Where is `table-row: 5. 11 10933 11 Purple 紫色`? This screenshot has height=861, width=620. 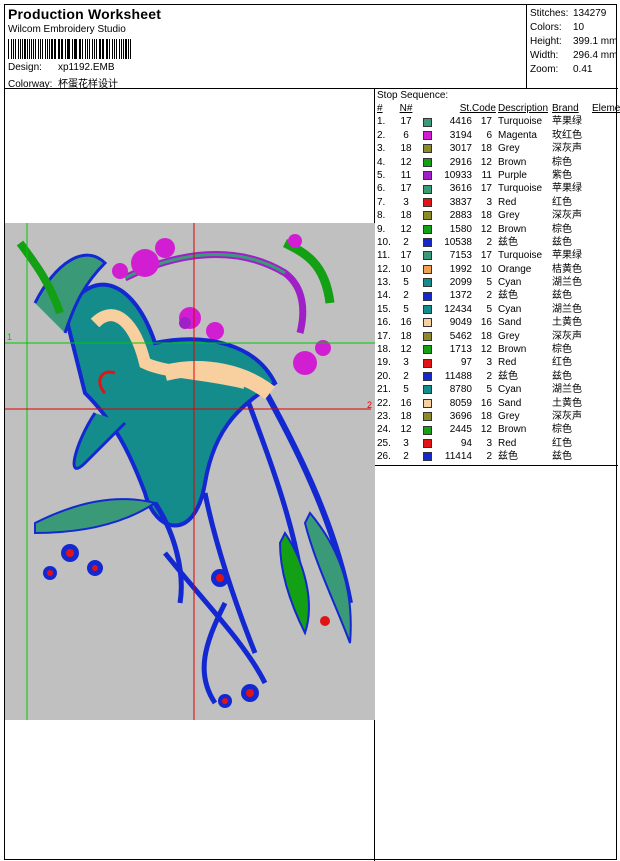
table-row: 5. 11 10933 11 Purple 紫色 is located at coordinates (498, 175).